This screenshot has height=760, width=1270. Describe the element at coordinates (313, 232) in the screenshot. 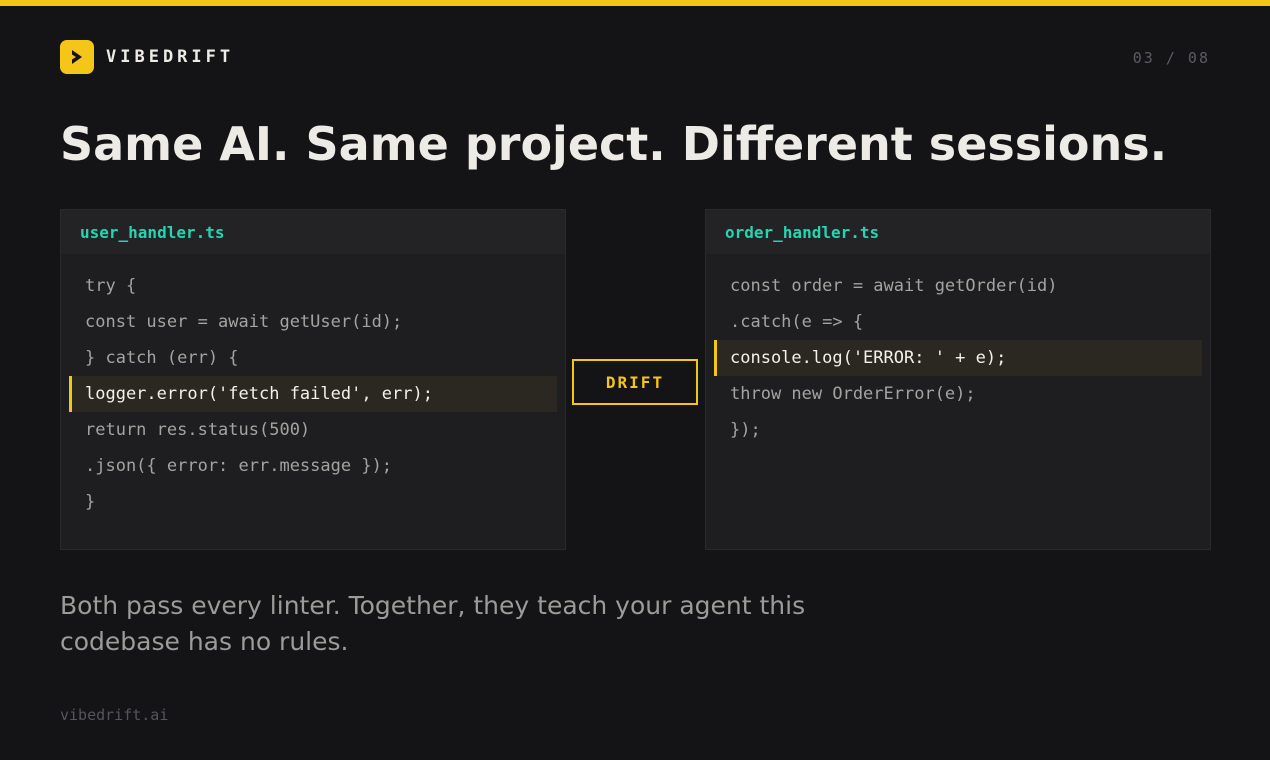

I see `panel-filename: user_handler.ts` at that location.